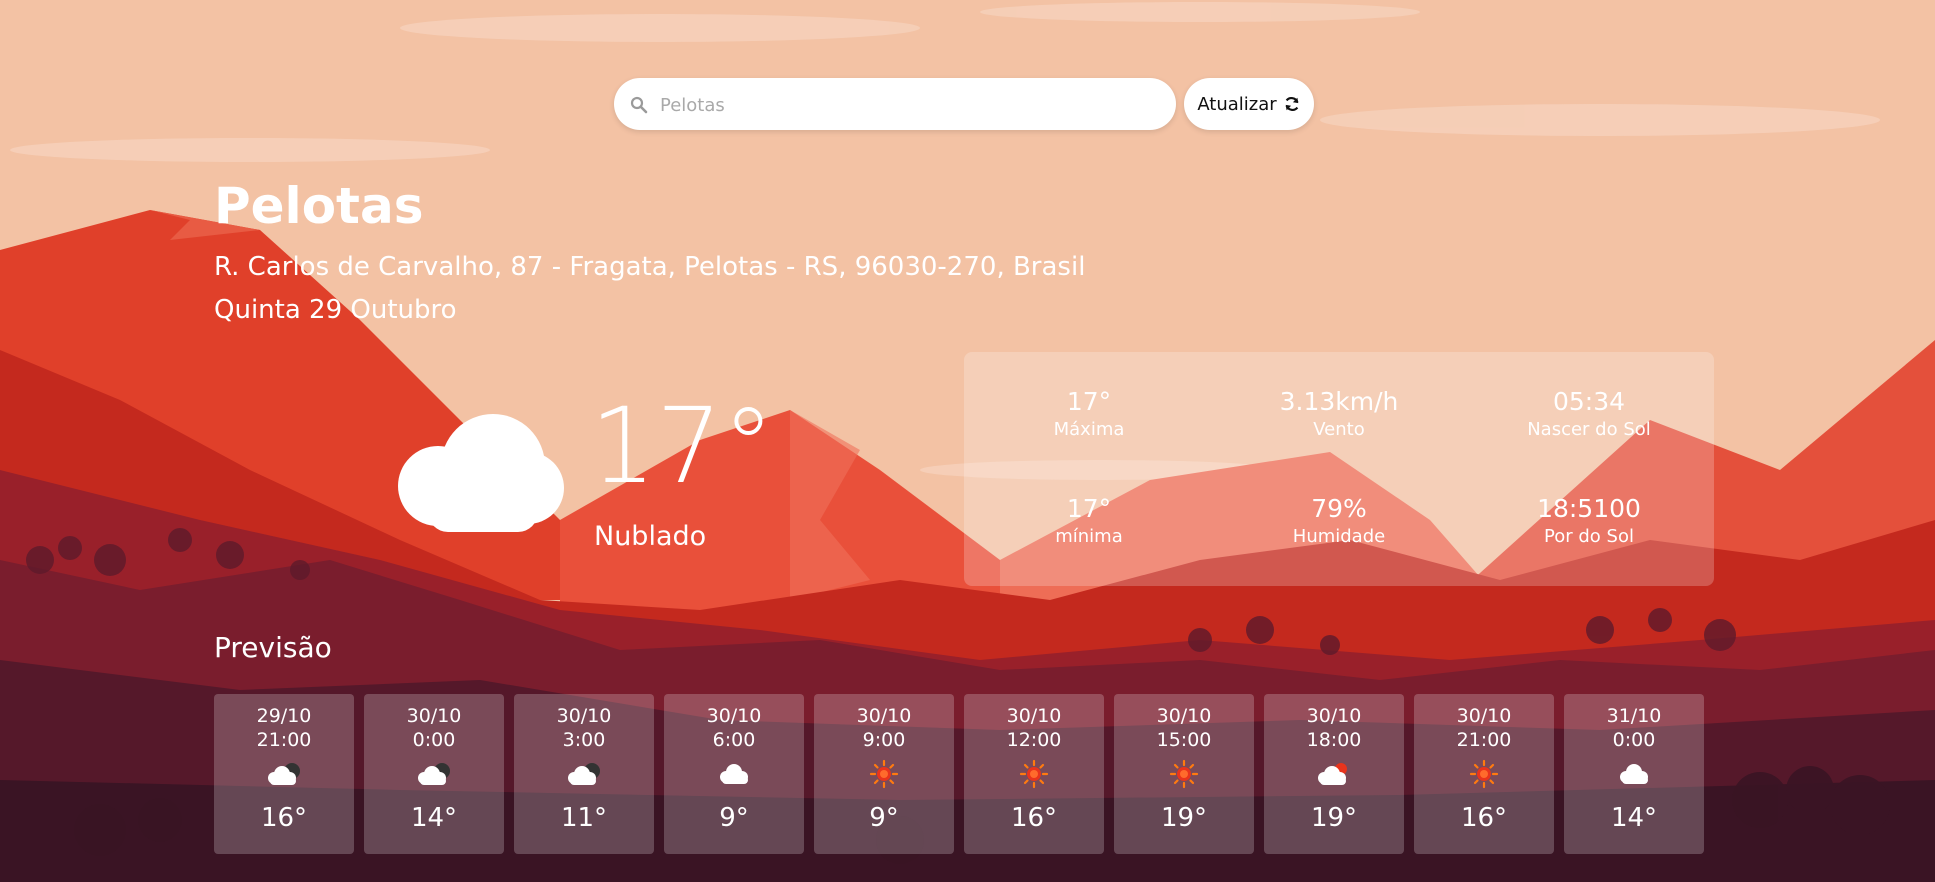 This screenshot has height=882, width=1935. I want to click on stat-wind: 3.13km/h Vento, so click(1339, 414).